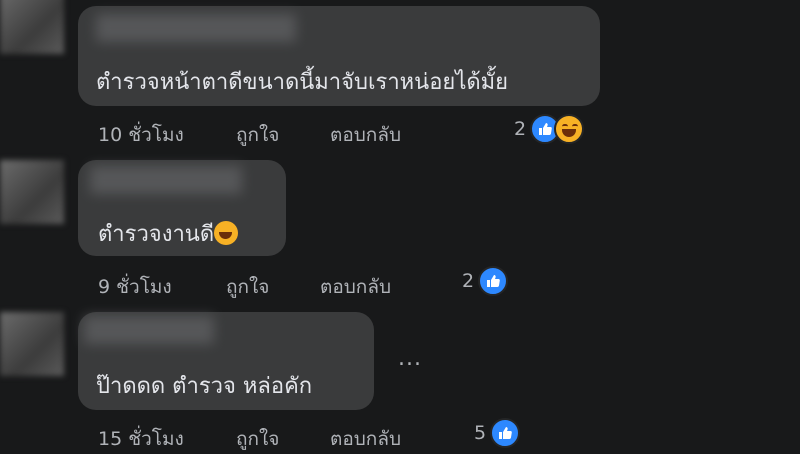  I want to click on reaction-summary: 5, so click(497, 433).